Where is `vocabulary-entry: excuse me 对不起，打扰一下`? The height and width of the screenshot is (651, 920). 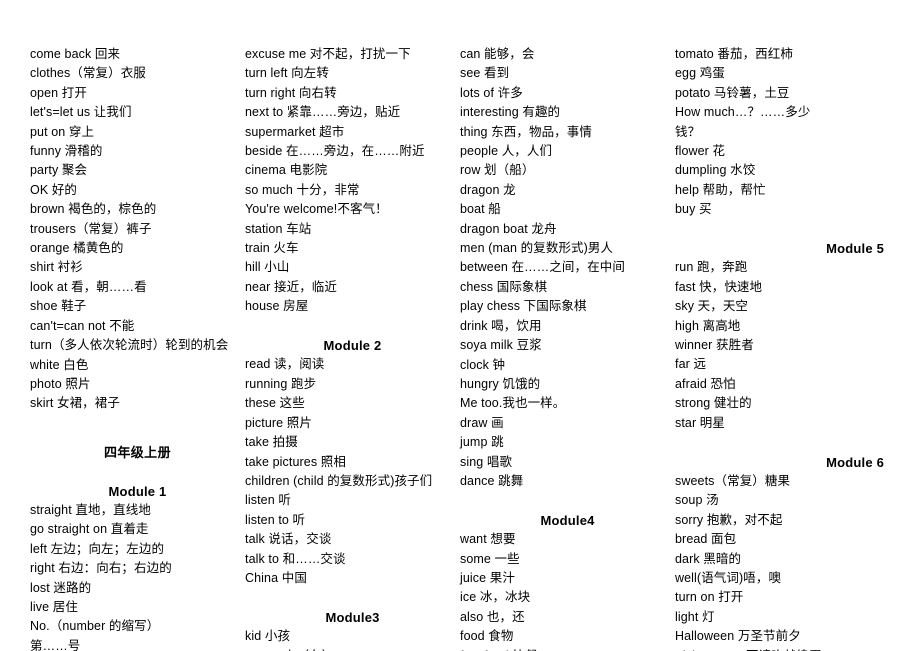
vocabulary-entry: excuse me 对不起，打扰一下 is located at coordinates (328, 54).